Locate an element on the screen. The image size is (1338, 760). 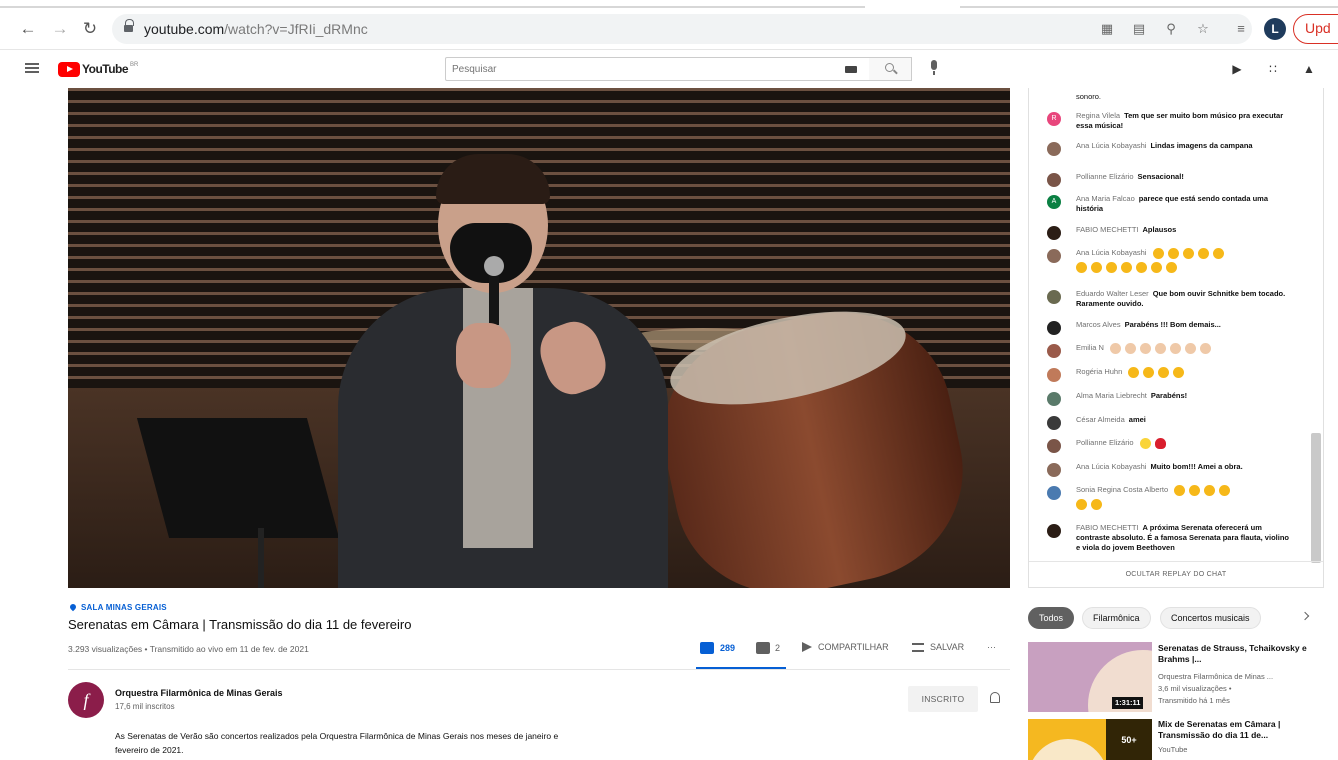
mix-playlist-badge: 50+ is located at coordinates (1129, 739).